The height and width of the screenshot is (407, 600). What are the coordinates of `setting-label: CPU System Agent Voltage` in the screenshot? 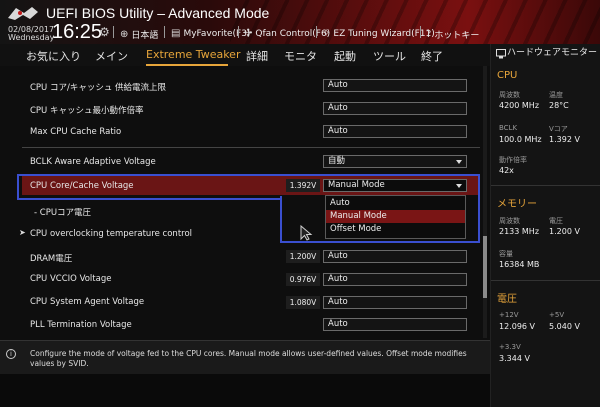 It's located at (87, 302).